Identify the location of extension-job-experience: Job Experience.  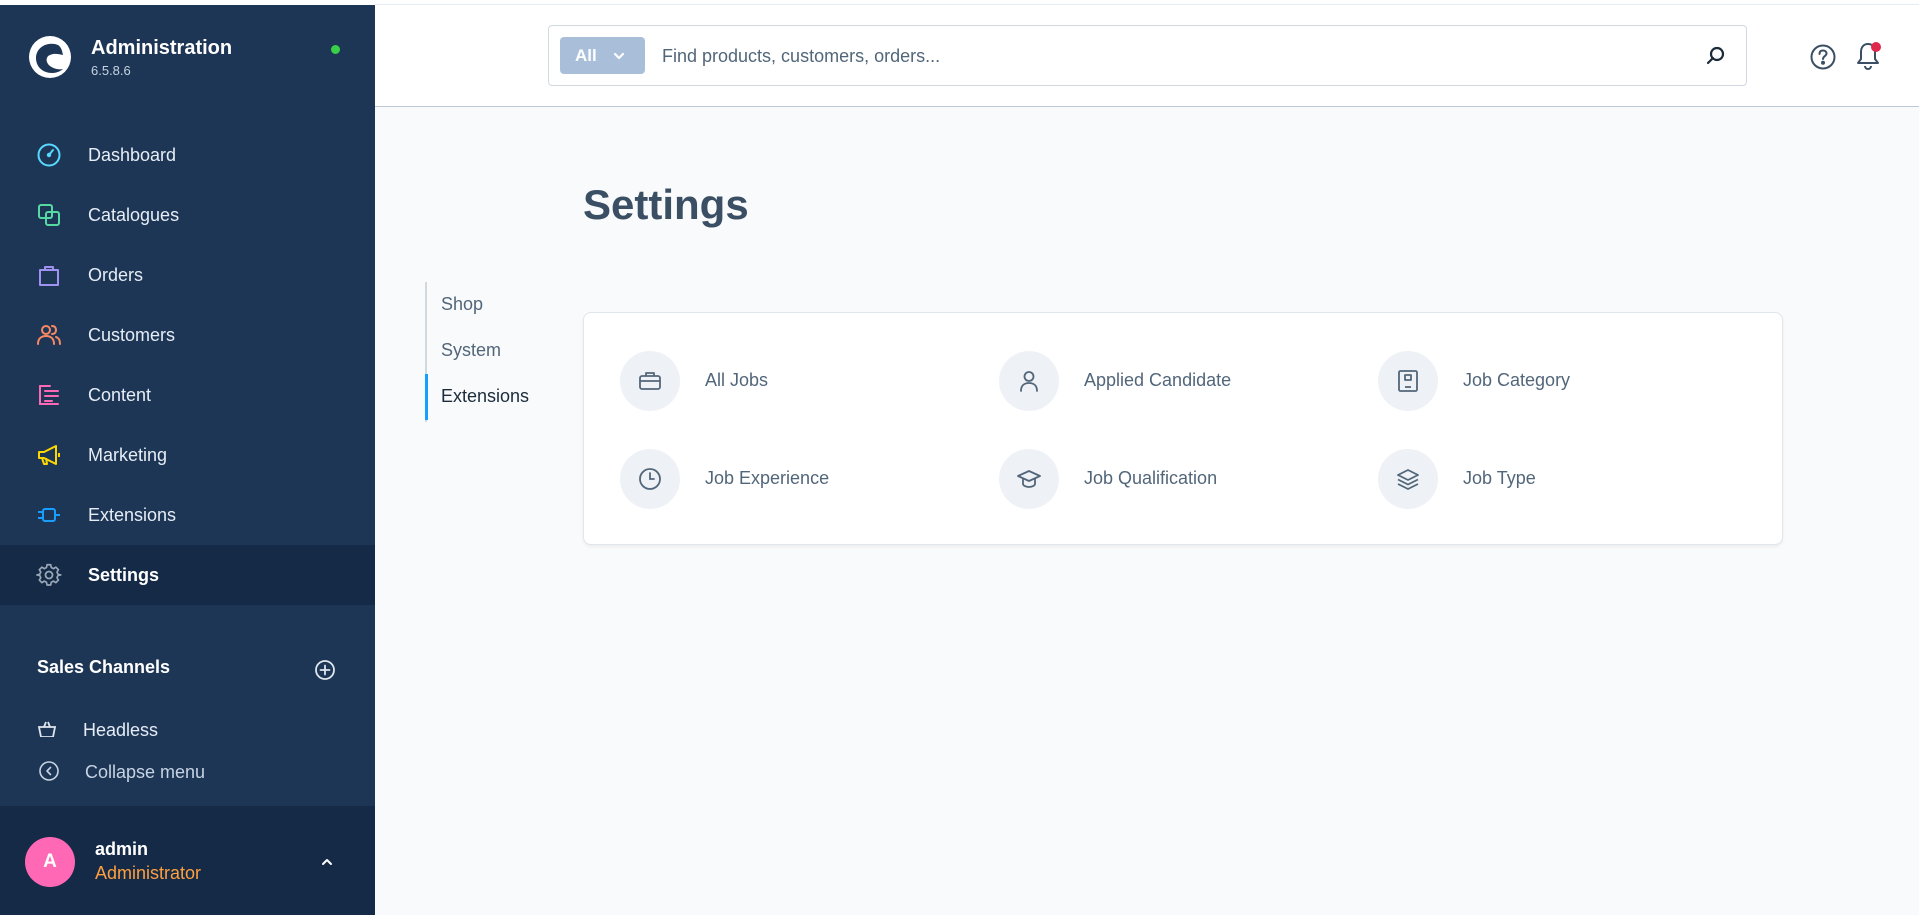
(795, 481).